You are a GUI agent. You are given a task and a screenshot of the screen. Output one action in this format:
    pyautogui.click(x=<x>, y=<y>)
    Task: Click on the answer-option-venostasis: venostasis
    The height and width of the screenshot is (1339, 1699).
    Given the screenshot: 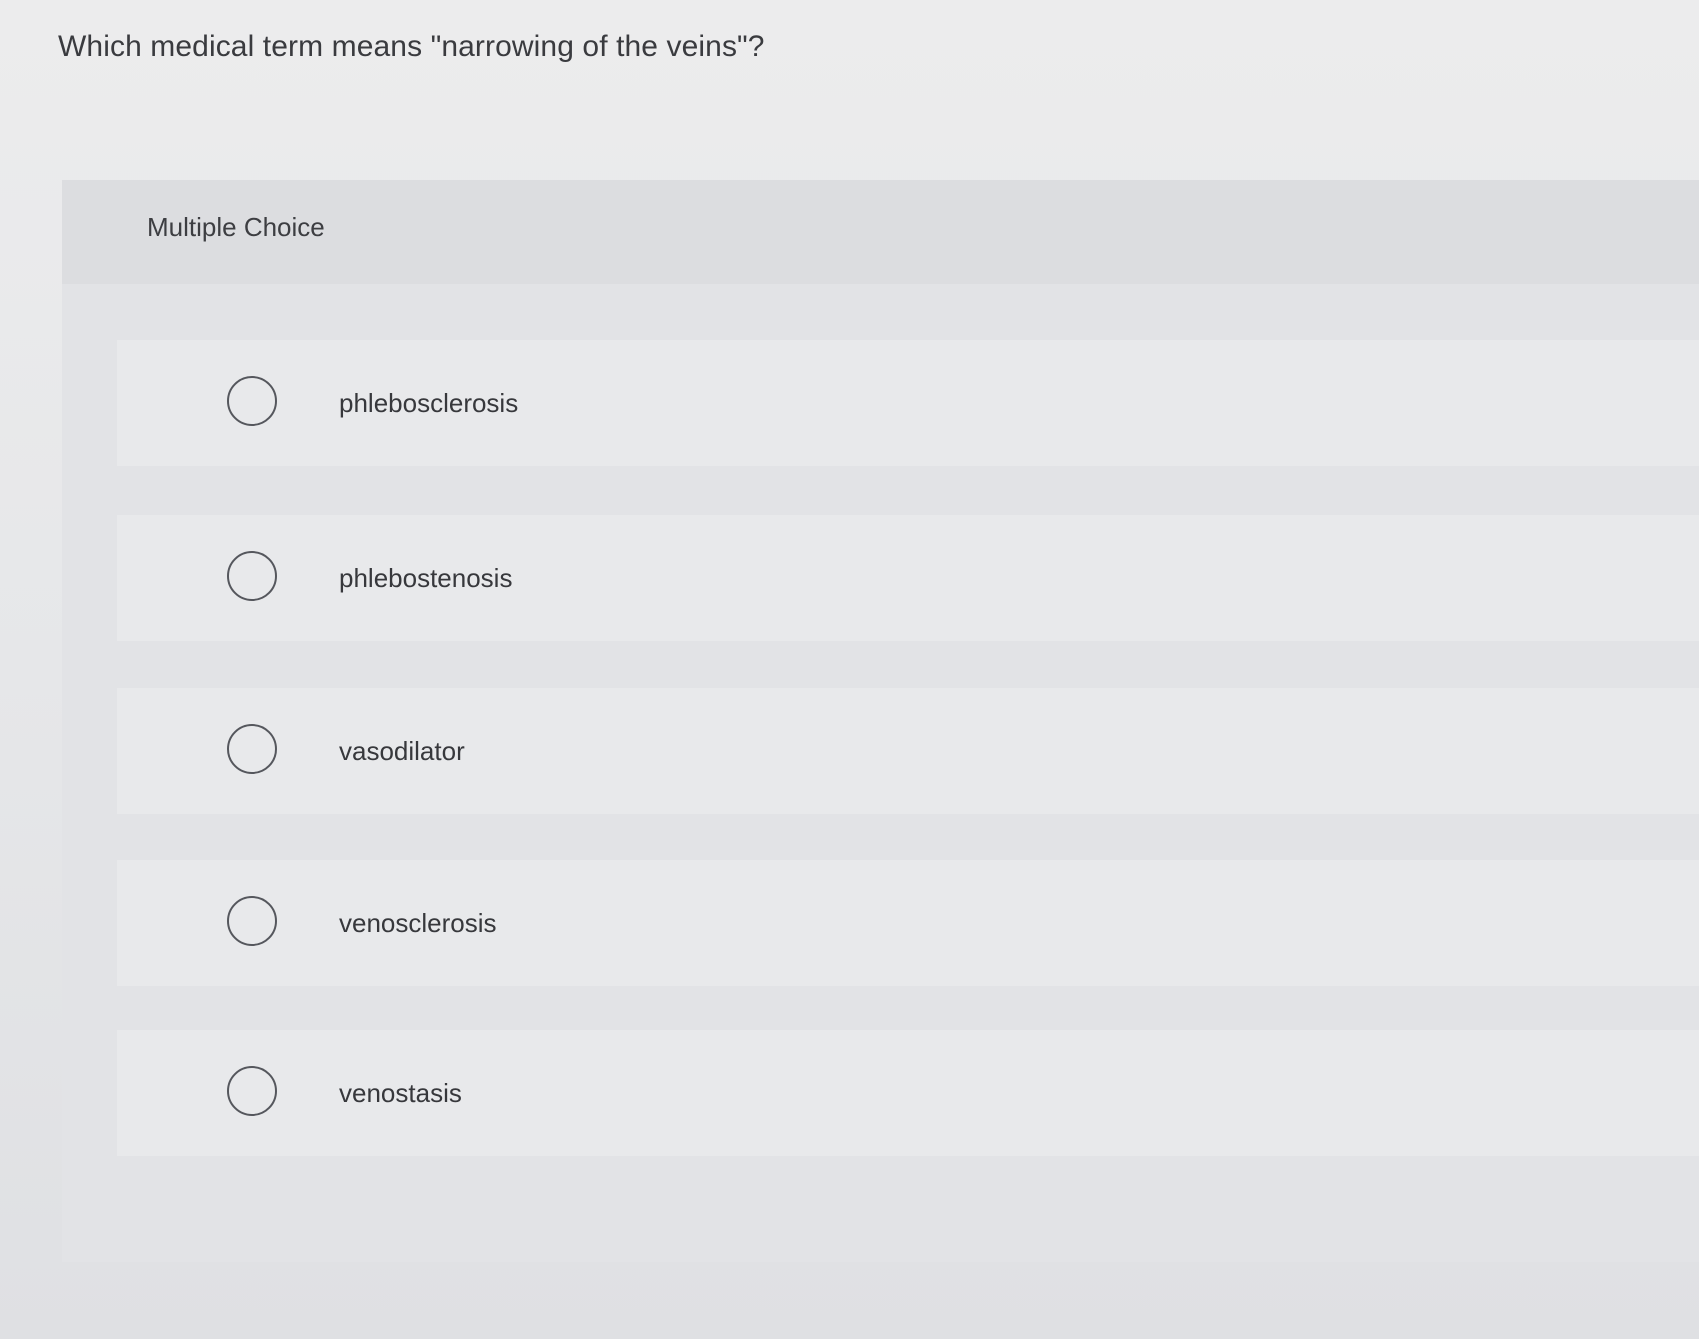 What is the action you would take?
    pyautogui.click(x=908, y=1093)
    